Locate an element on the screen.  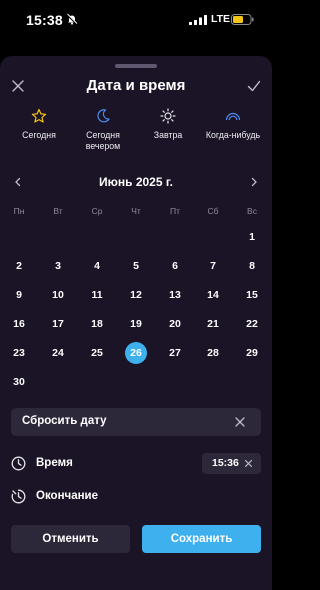
calendar-day: 7 is located at coordinates (213, 266).